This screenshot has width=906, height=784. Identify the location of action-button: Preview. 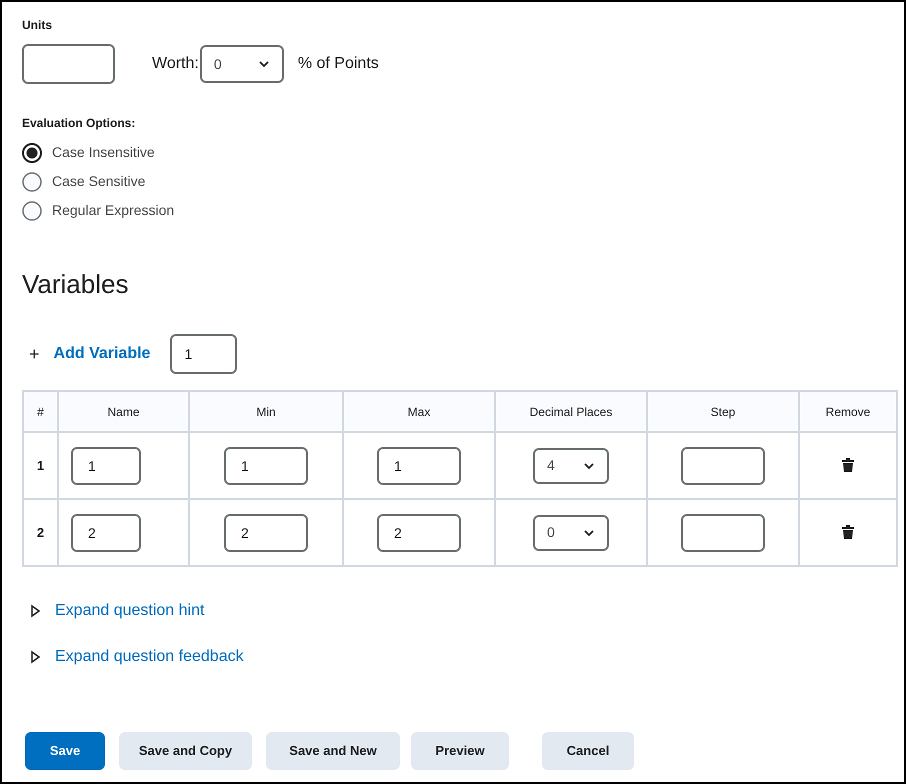
(460, 751).